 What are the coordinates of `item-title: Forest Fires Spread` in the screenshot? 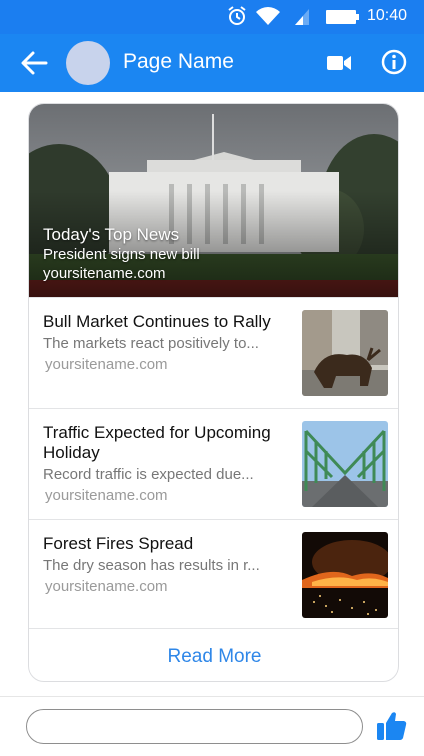 It's located at (118, 543).